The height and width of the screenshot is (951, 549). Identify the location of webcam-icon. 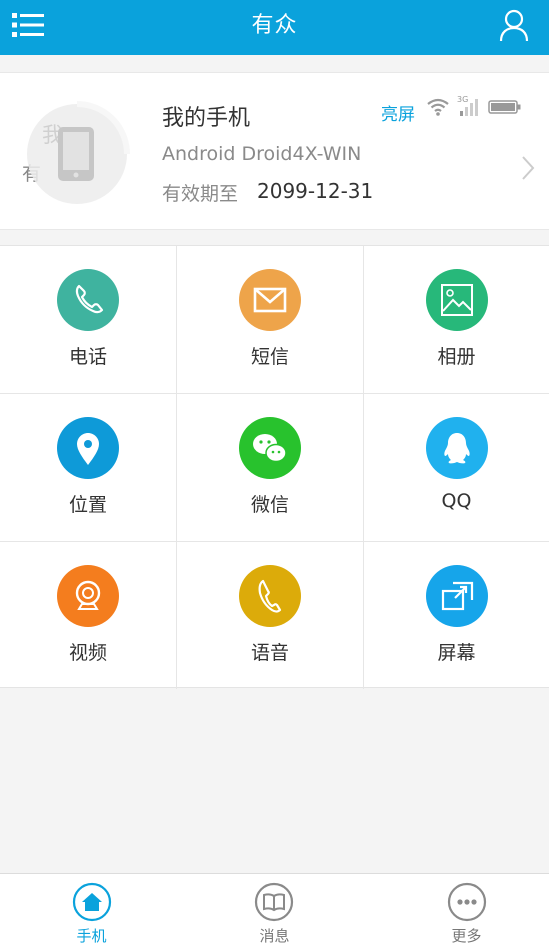
(88, 596).